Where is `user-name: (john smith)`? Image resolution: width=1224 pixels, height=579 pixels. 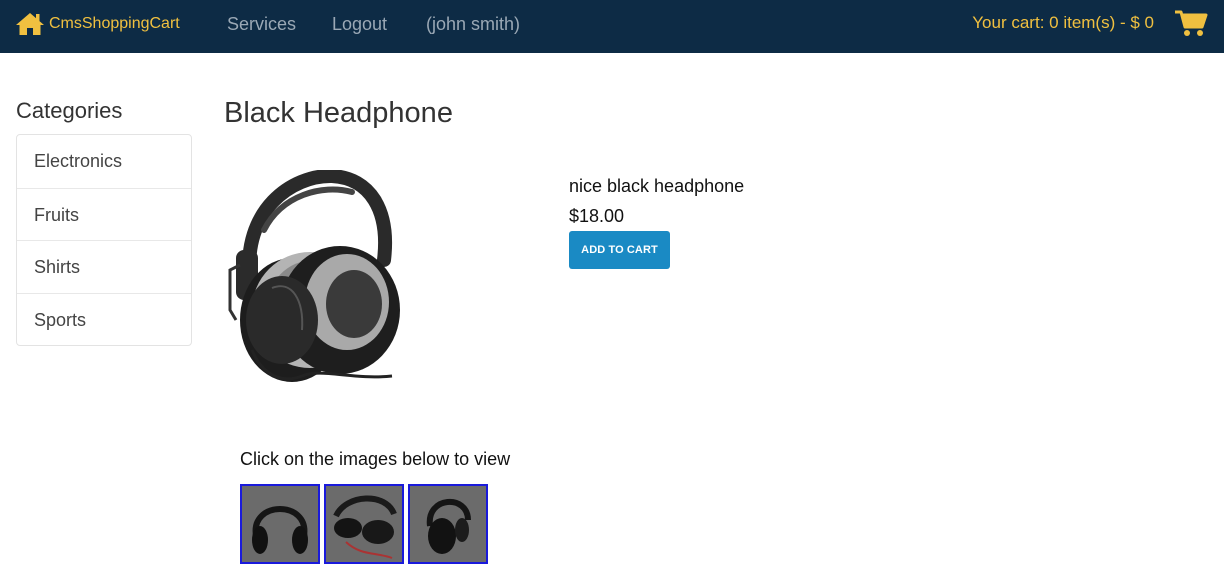 user-name: (john smith) is located at coordinates (473, 24).